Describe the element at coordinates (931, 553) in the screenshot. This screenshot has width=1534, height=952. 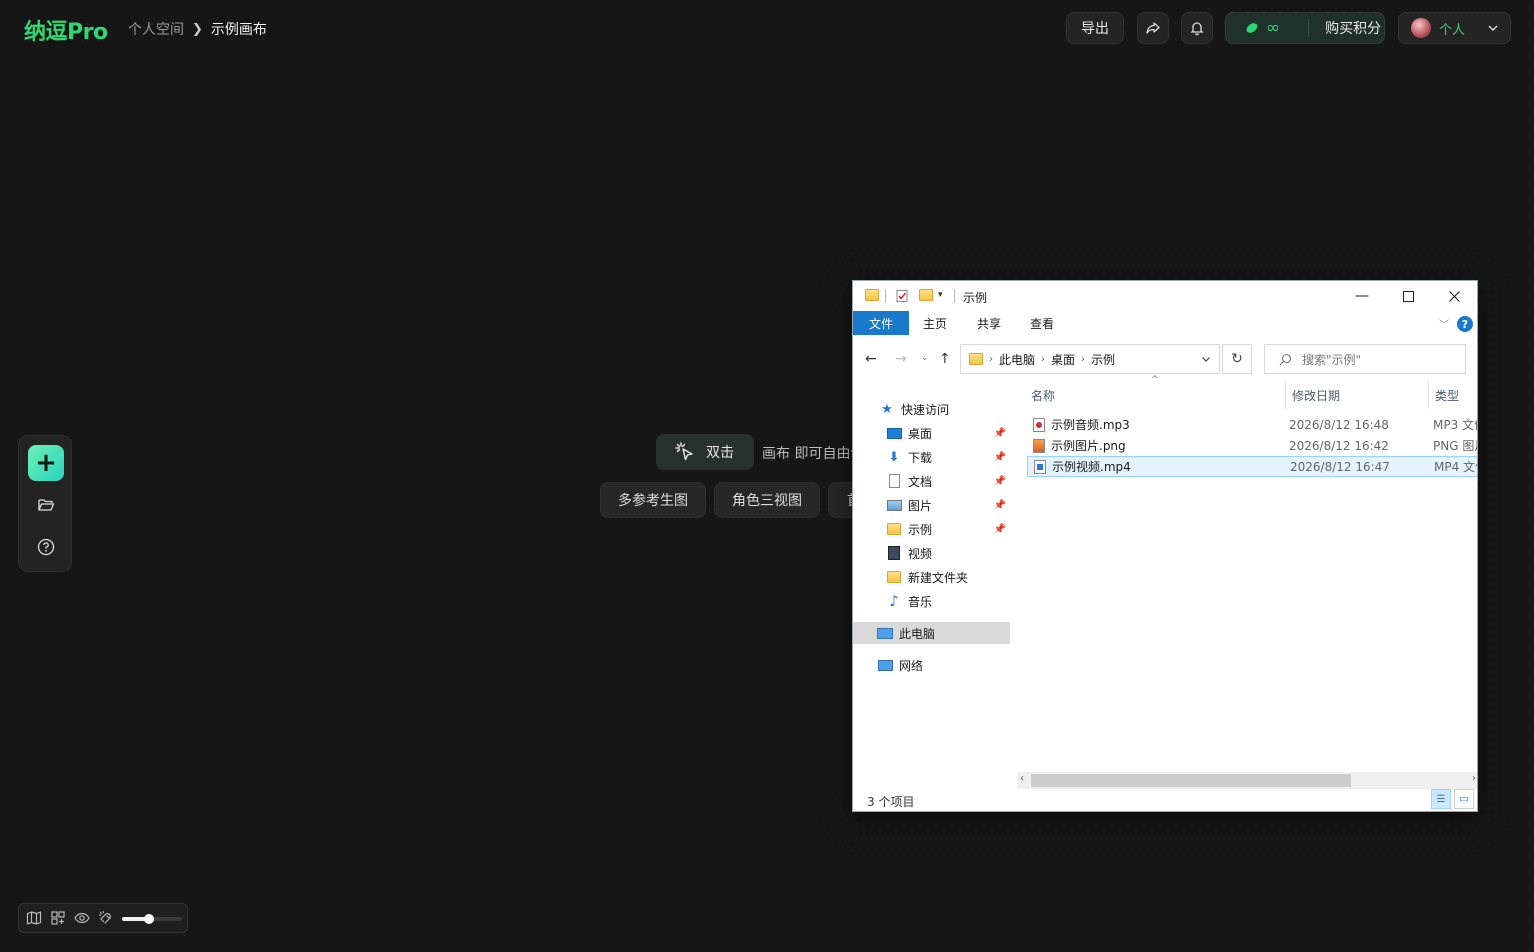
I see `tree-item-videos: 视频` at that location.